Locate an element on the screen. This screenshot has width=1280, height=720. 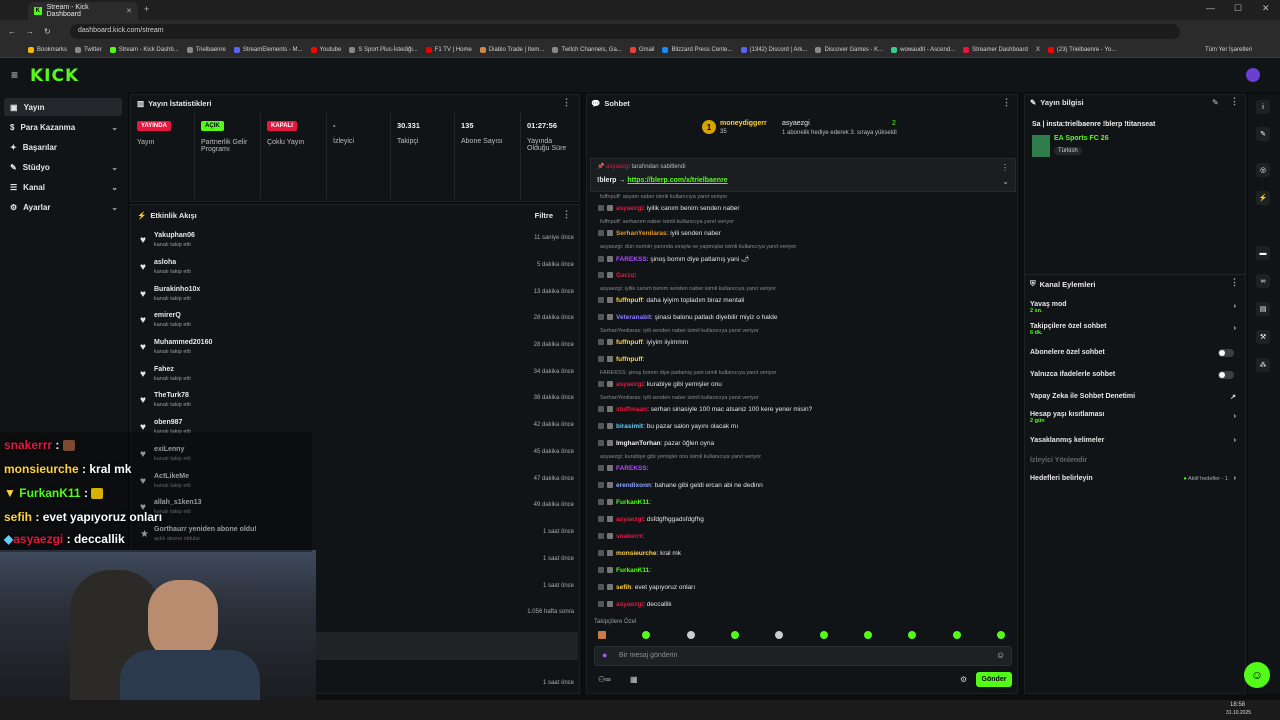
action-ai-moderation: Yapay Zeka ile Sohbet Denetimi ↗ is located at coordinates (1135, 397).